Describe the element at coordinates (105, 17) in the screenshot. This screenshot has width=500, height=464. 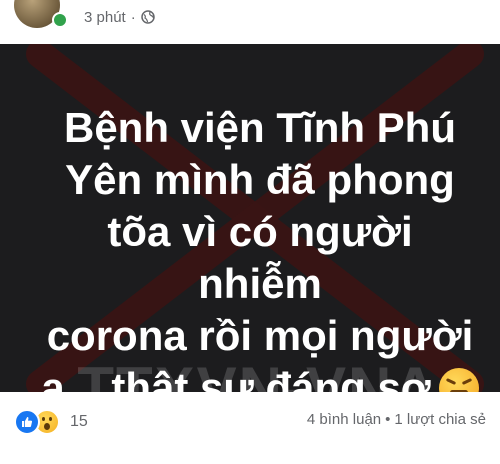
I see `post-timestamp: 3 phút` at that location.